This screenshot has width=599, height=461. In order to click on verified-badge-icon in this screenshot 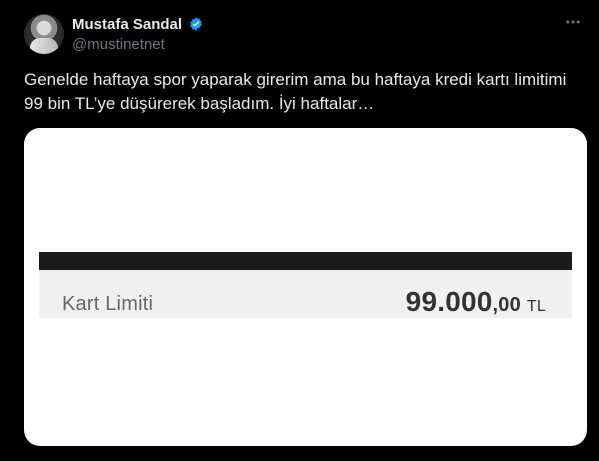, I will do `click(196, 24)`.